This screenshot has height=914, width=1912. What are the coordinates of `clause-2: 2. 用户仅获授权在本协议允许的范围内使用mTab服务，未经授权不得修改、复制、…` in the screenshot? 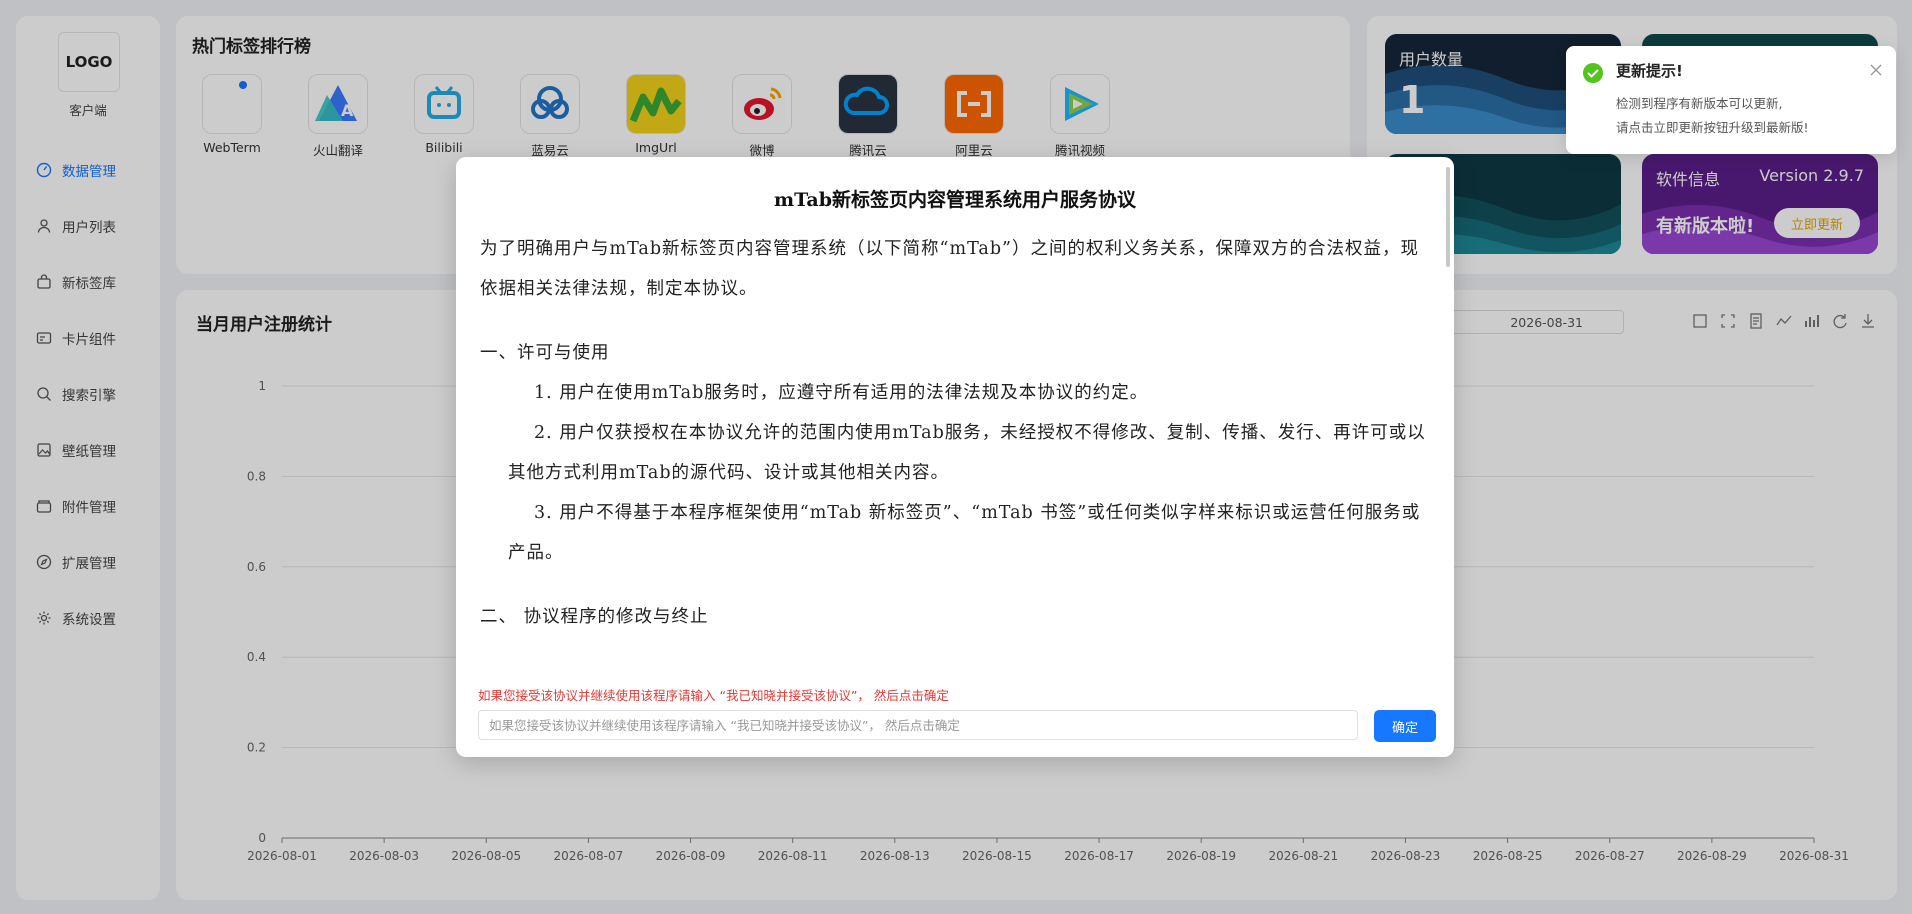 It's located at (967, 453).